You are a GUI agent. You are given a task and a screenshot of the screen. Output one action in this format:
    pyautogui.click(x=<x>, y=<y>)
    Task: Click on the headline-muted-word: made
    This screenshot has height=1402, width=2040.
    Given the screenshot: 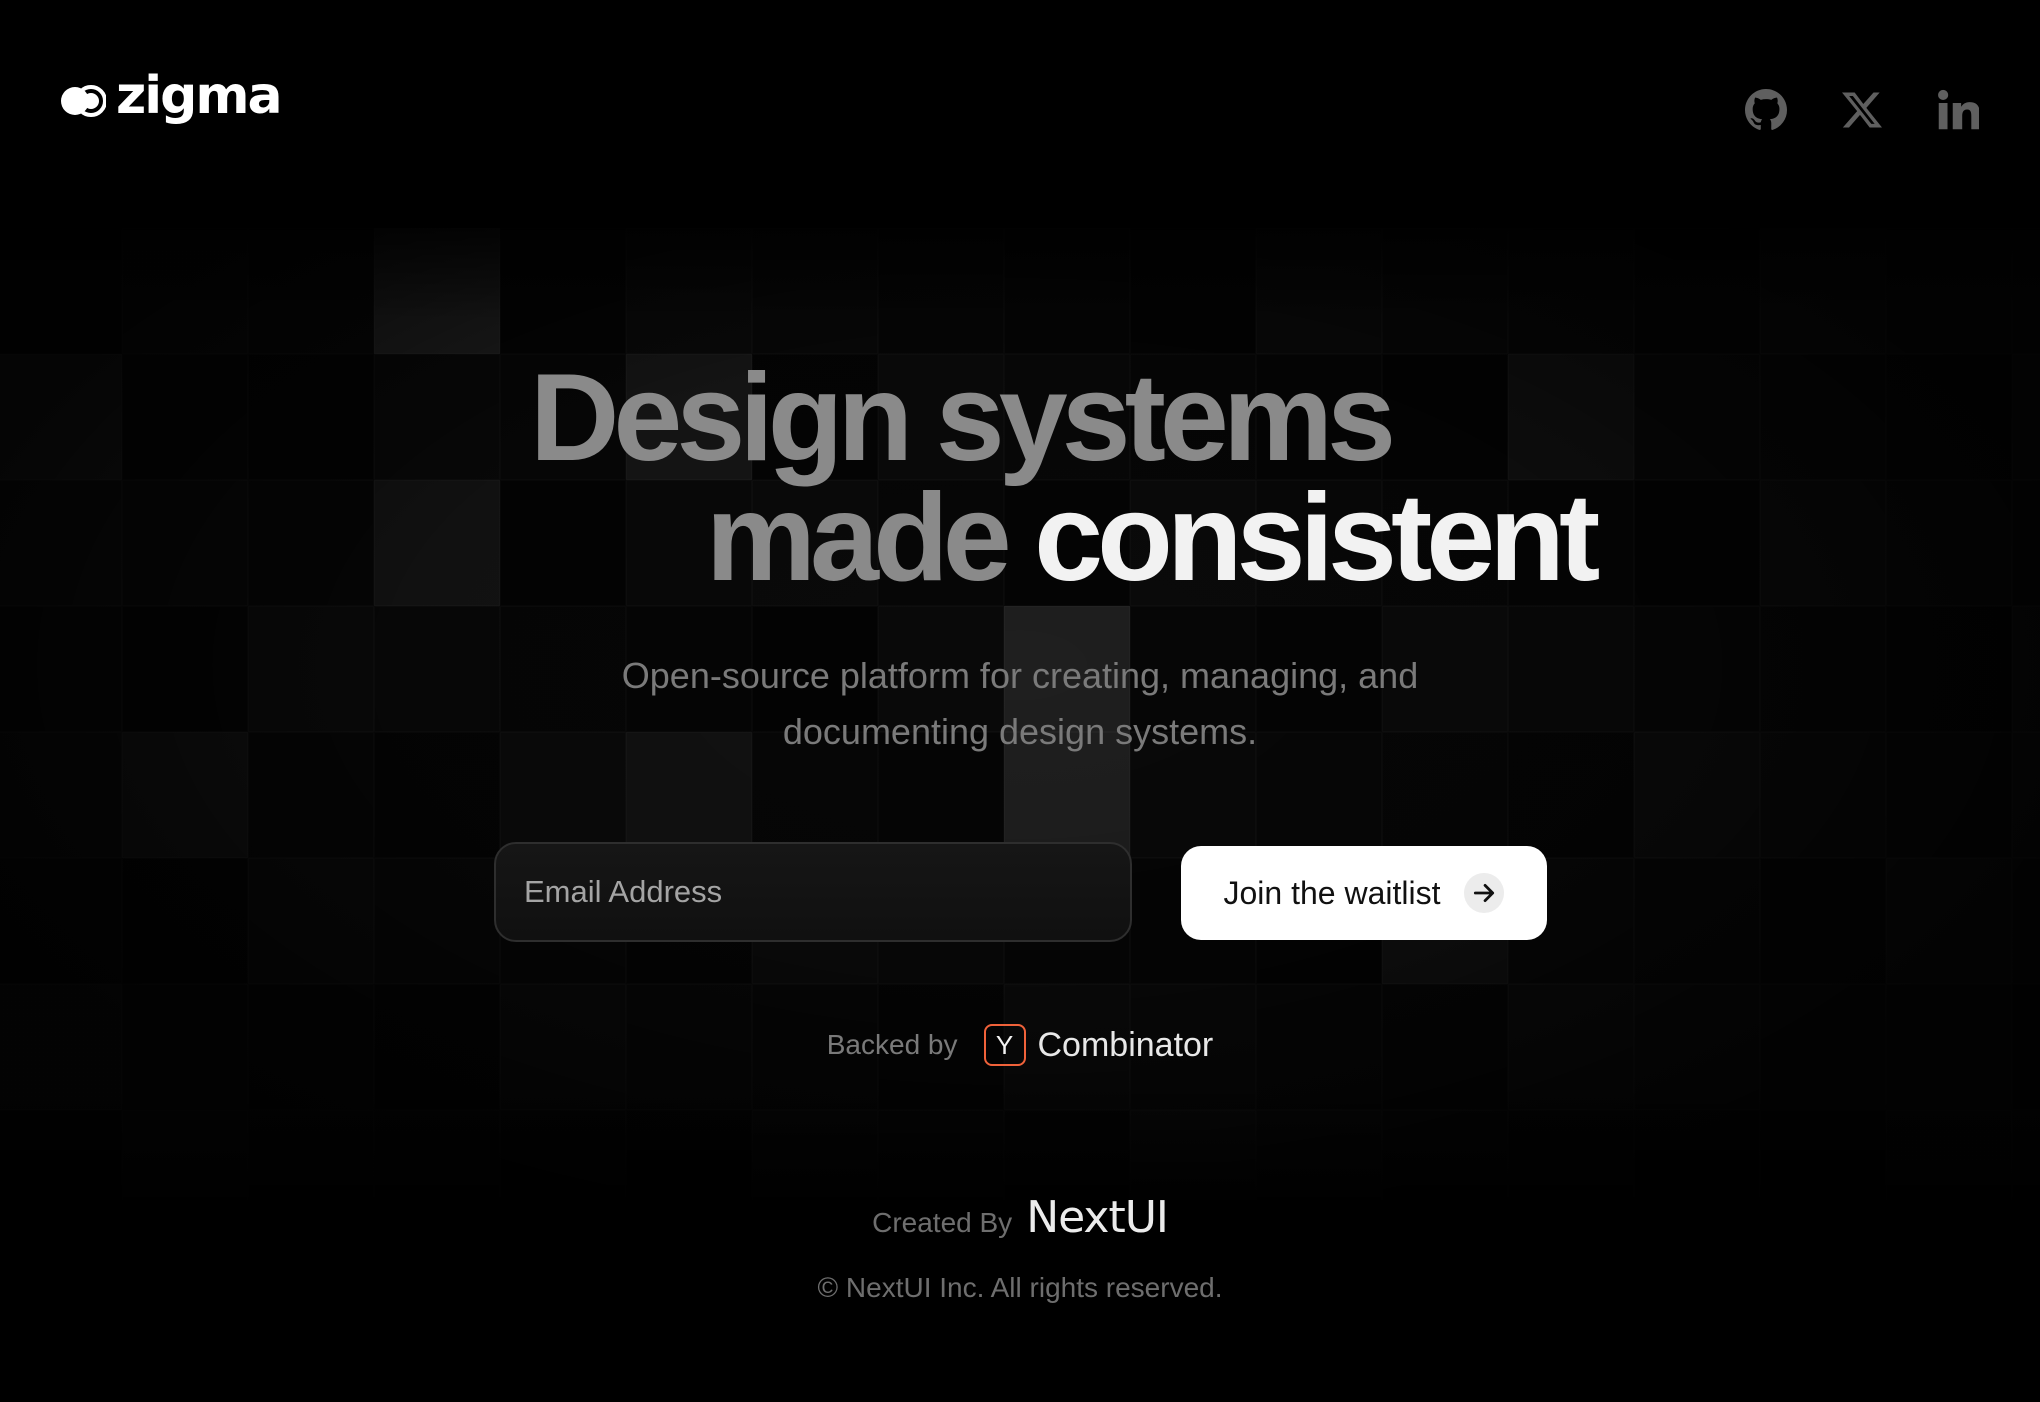 What is the action you would take?
    pyautogui.click(x=858, y=538)
    